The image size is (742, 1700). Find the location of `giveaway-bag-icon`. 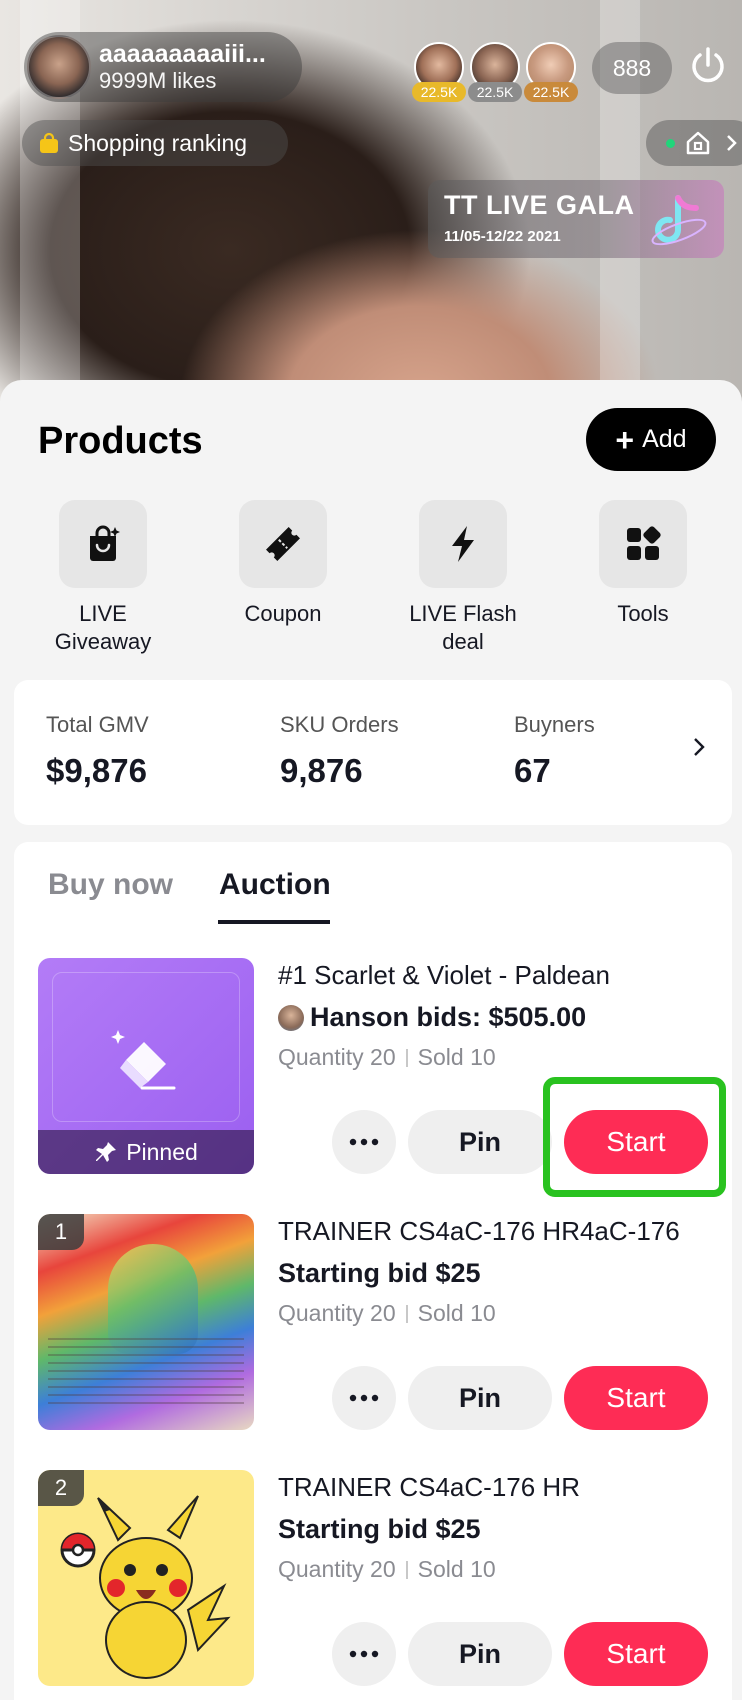

giveaway-bag-icon is located at coordinates (103, 544).